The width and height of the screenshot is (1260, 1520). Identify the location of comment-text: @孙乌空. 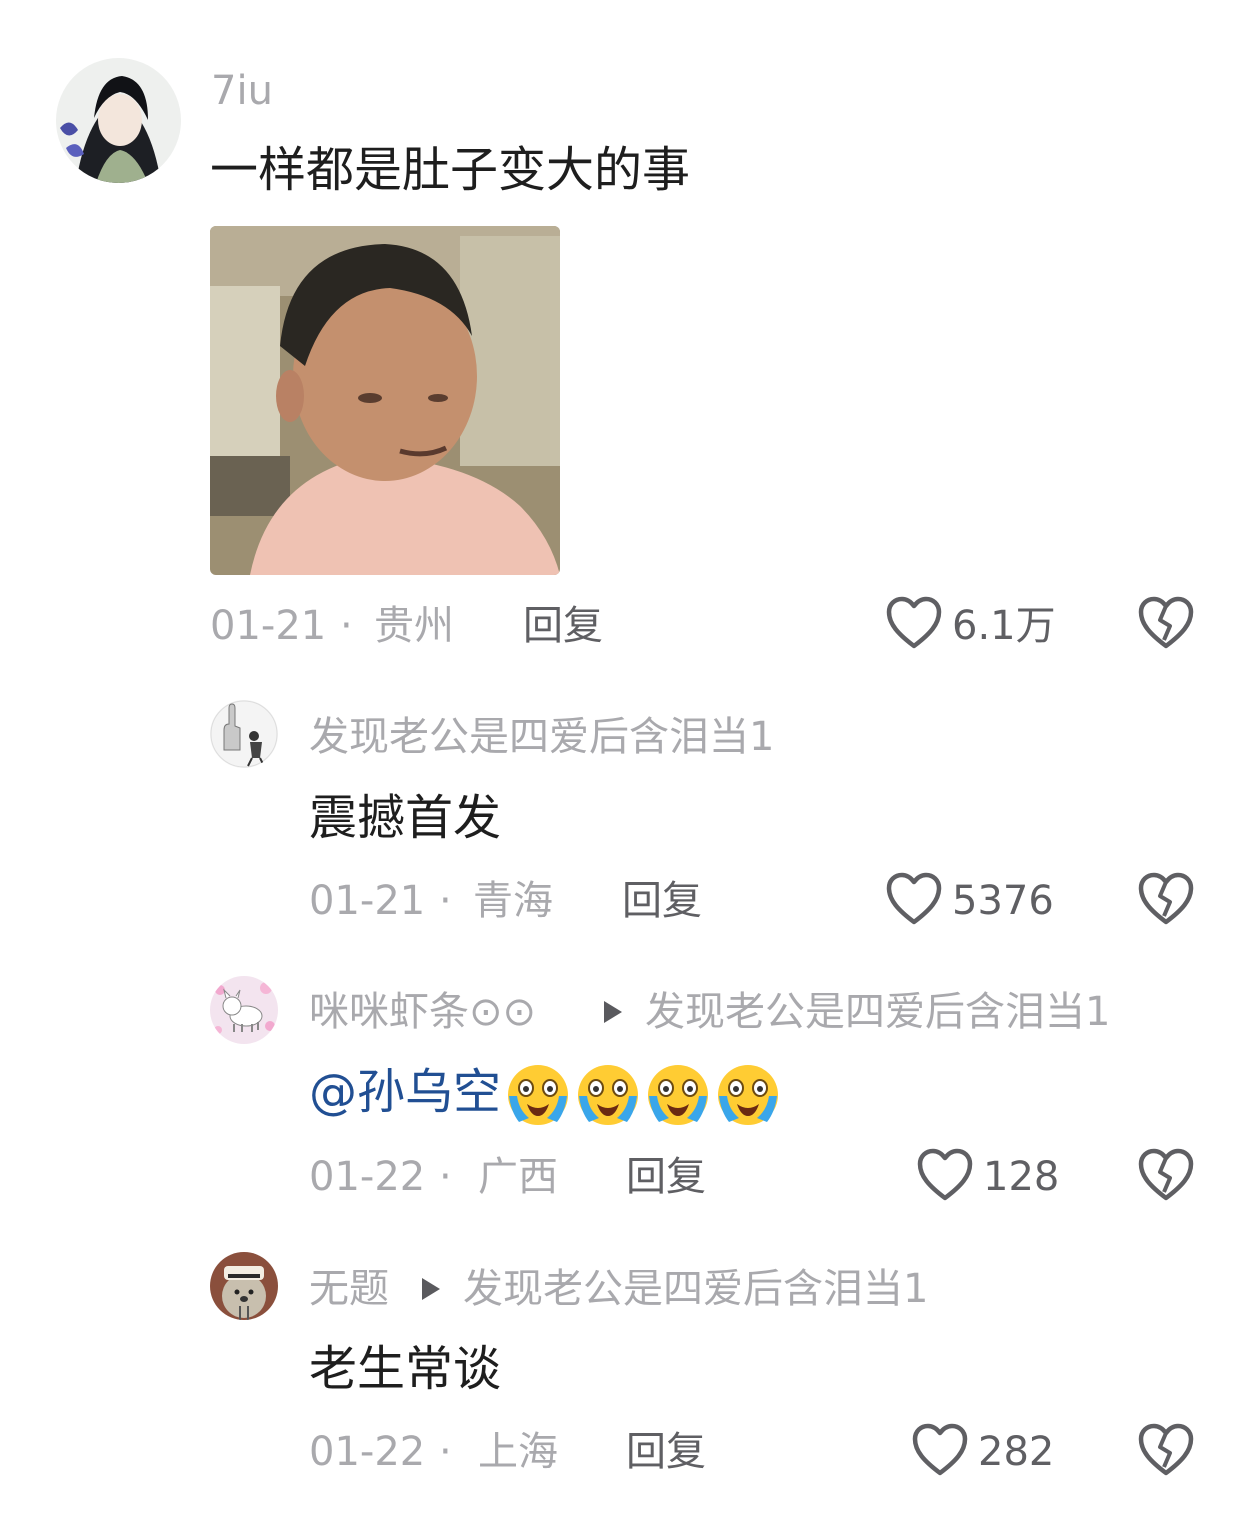
(545, 1095).